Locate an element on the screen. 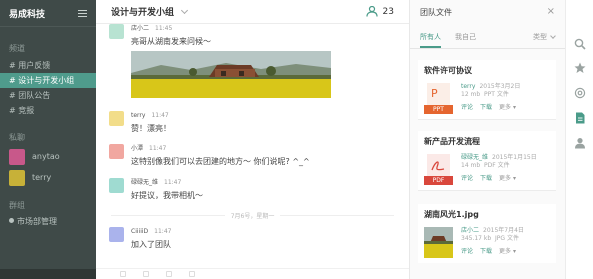  pdf-file-icon: PDF is located at coordinates (438, 169).